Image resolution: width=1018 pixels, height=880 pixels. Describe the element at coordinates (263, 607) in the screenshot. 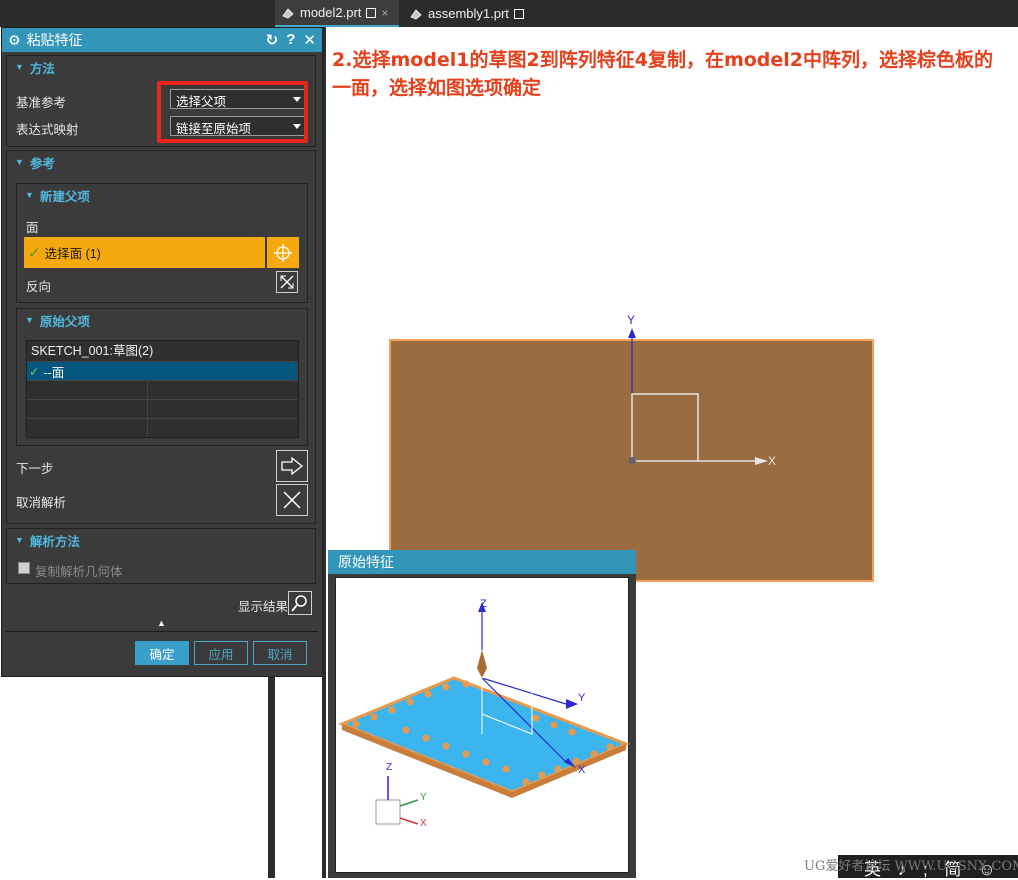

I see `show-result-label: 显示结果` at that location.